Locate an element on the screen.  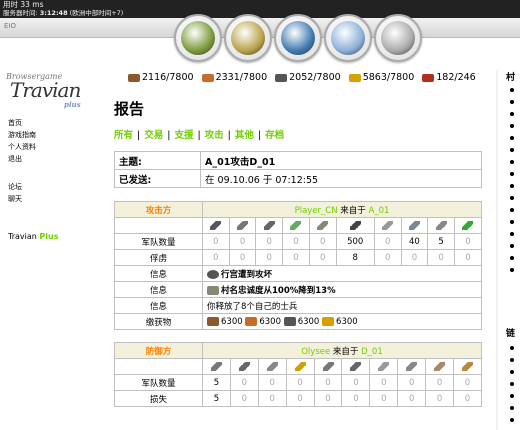
tab-all: 所有 is located at coordinates (123, 135).